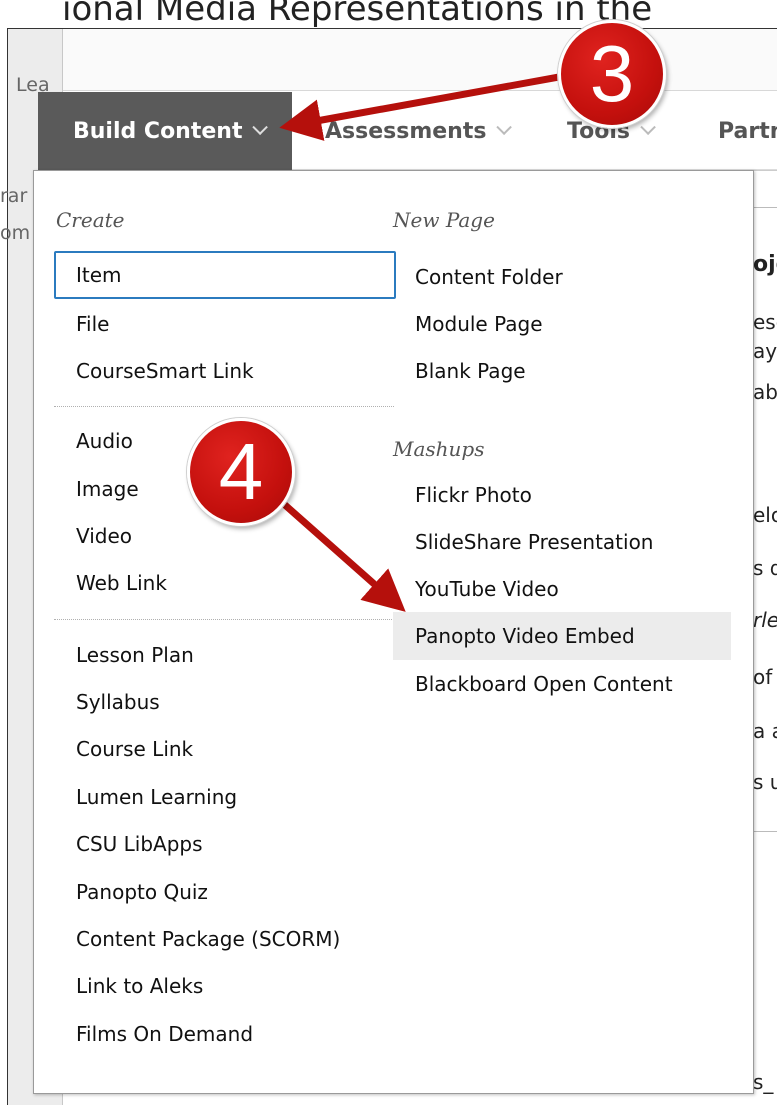 This screenshot has height=1105, width=777. I want to click on left-fragment: om, so click(15, 233).